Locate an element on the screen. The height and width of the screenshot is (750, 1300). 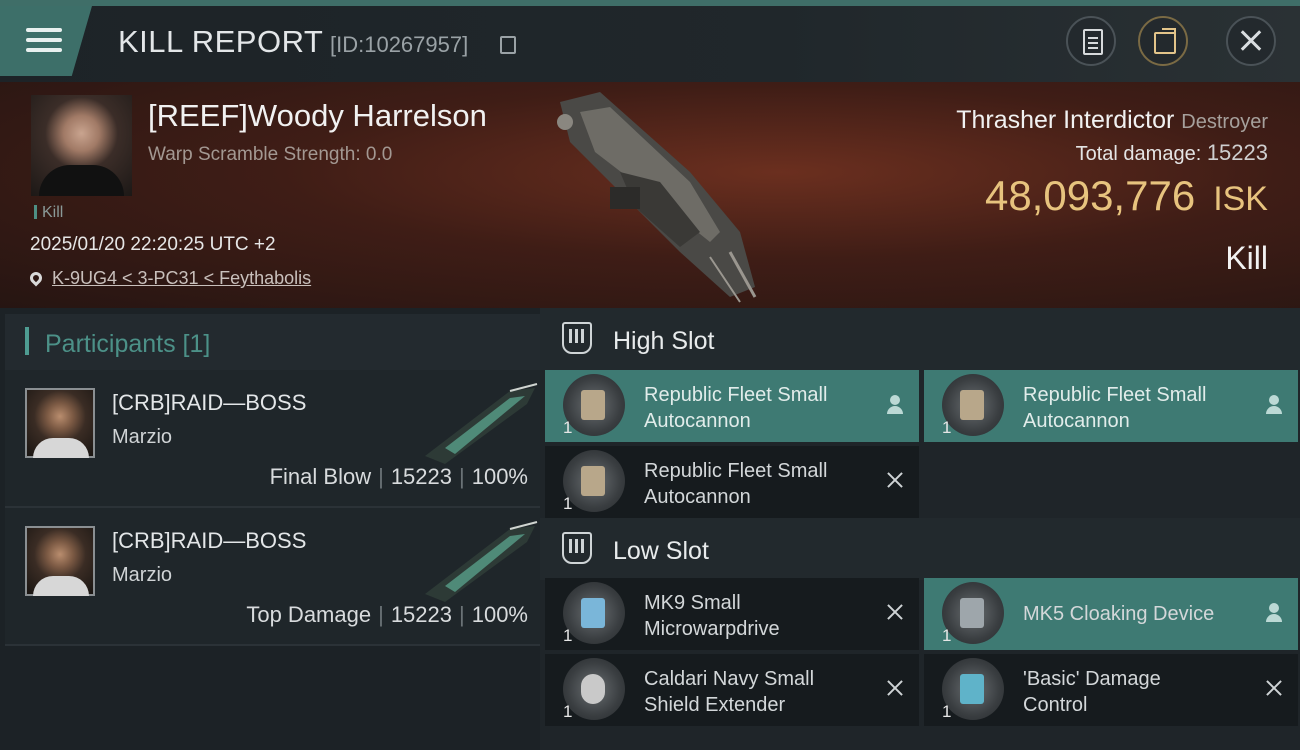
module-name-line1: MK9 Small is located at coordinates (692, 603).